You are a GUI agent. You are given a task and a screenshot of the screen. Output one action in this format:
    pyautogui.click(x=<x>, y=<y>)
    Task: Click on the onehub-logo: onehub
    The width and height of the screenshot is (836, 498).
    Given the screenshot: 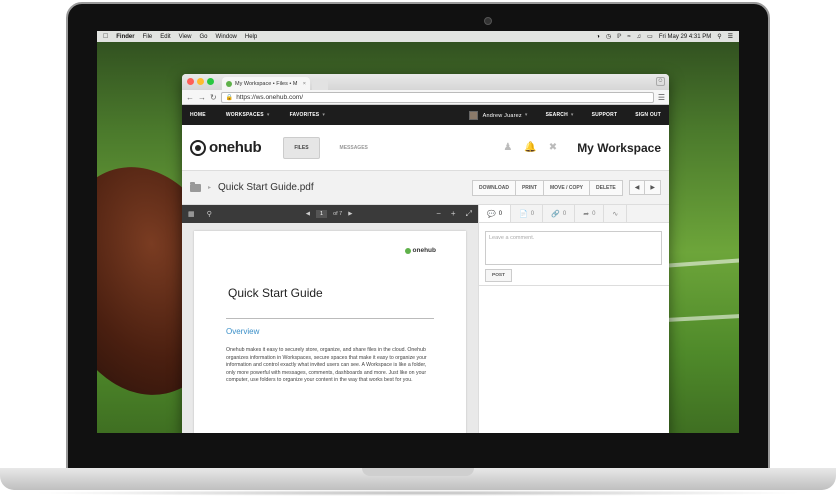 What is the action you would take?
    pyautogui.click(x=226, y=147)
    